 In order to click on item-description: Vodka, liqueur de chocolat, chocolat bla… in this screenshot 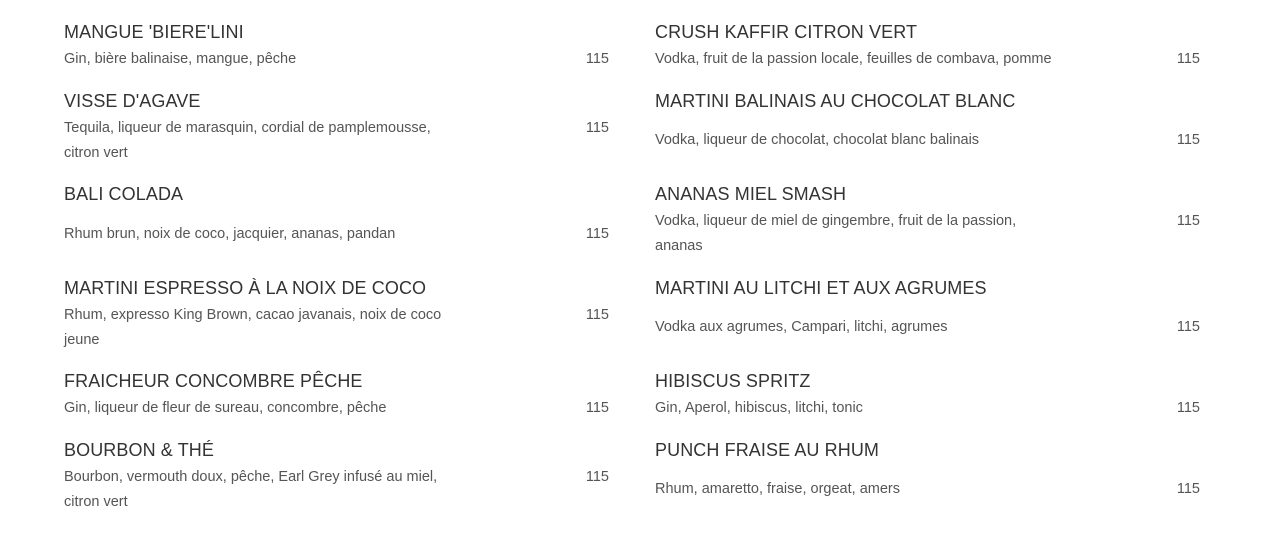, I will do `click(817, 140)`.